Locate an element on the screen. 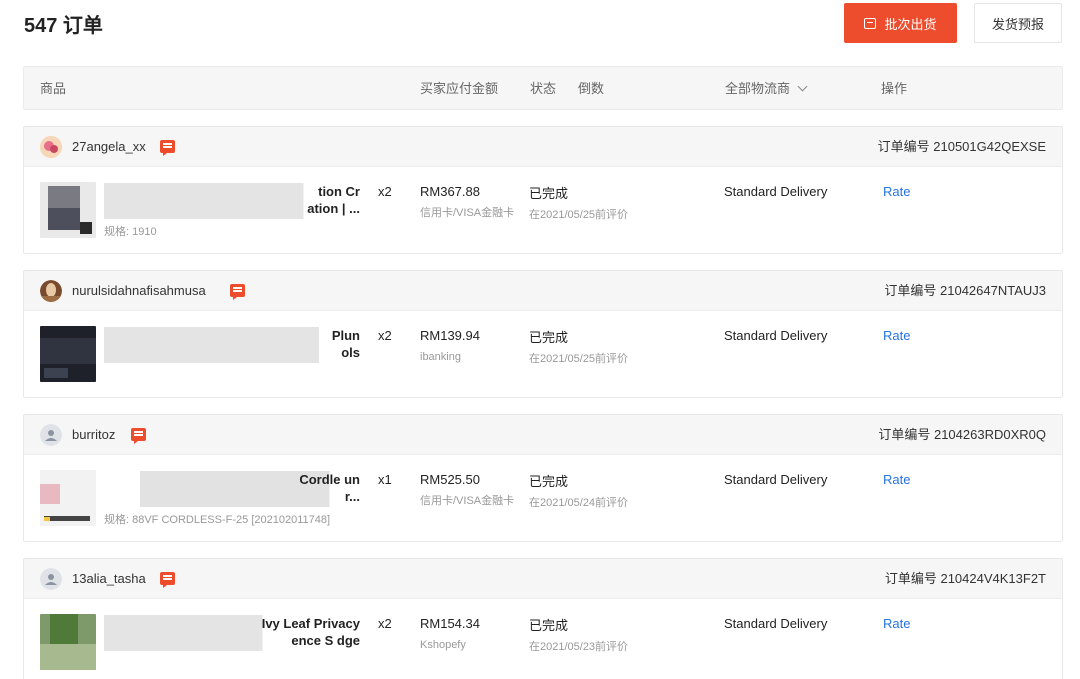 The height and width of the screenshot is (679, 1080). product-variant: 规格: 88VF CORDLESS-F-25 [202102011748] is located at coordinates (217, 520).